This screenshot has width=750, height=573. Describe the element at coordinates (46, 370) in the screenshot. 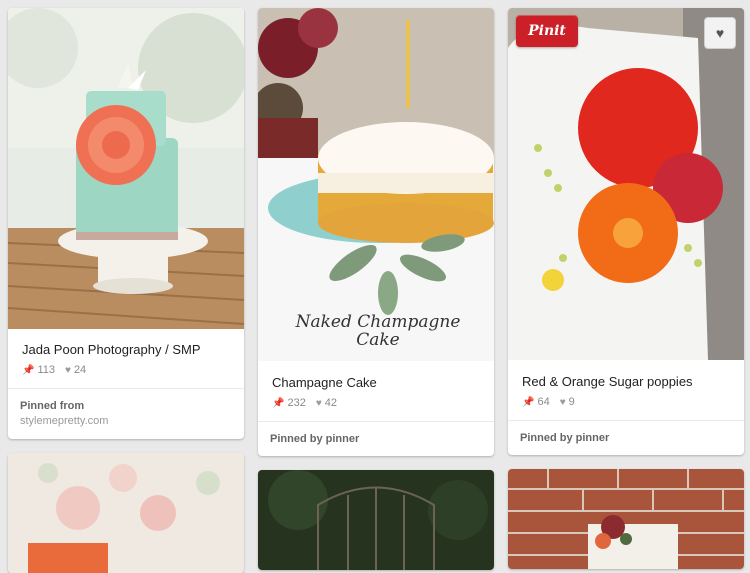

I see `repin-count: 113` at that location.